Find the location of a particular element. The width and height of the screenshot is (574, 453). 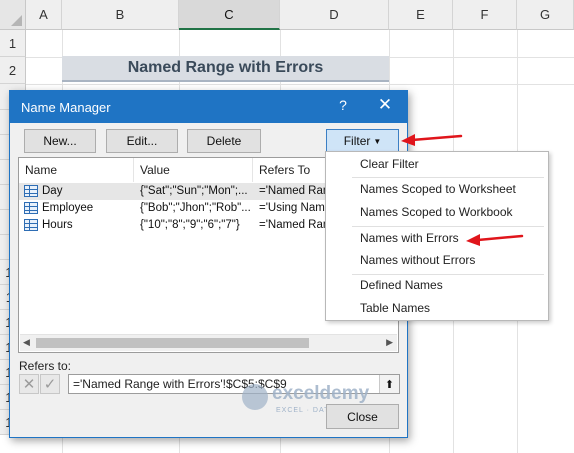

watermark-name: exceldemy is located at coordinates (321, 393).